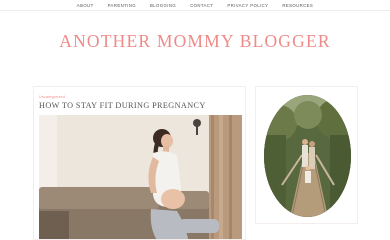 This screenshot has width=390, height=240. Describe the element at coordinates (247, 5) in the screenshot. I see `nav-item-privacy-policy: PRIVACY POLICY` at that location.